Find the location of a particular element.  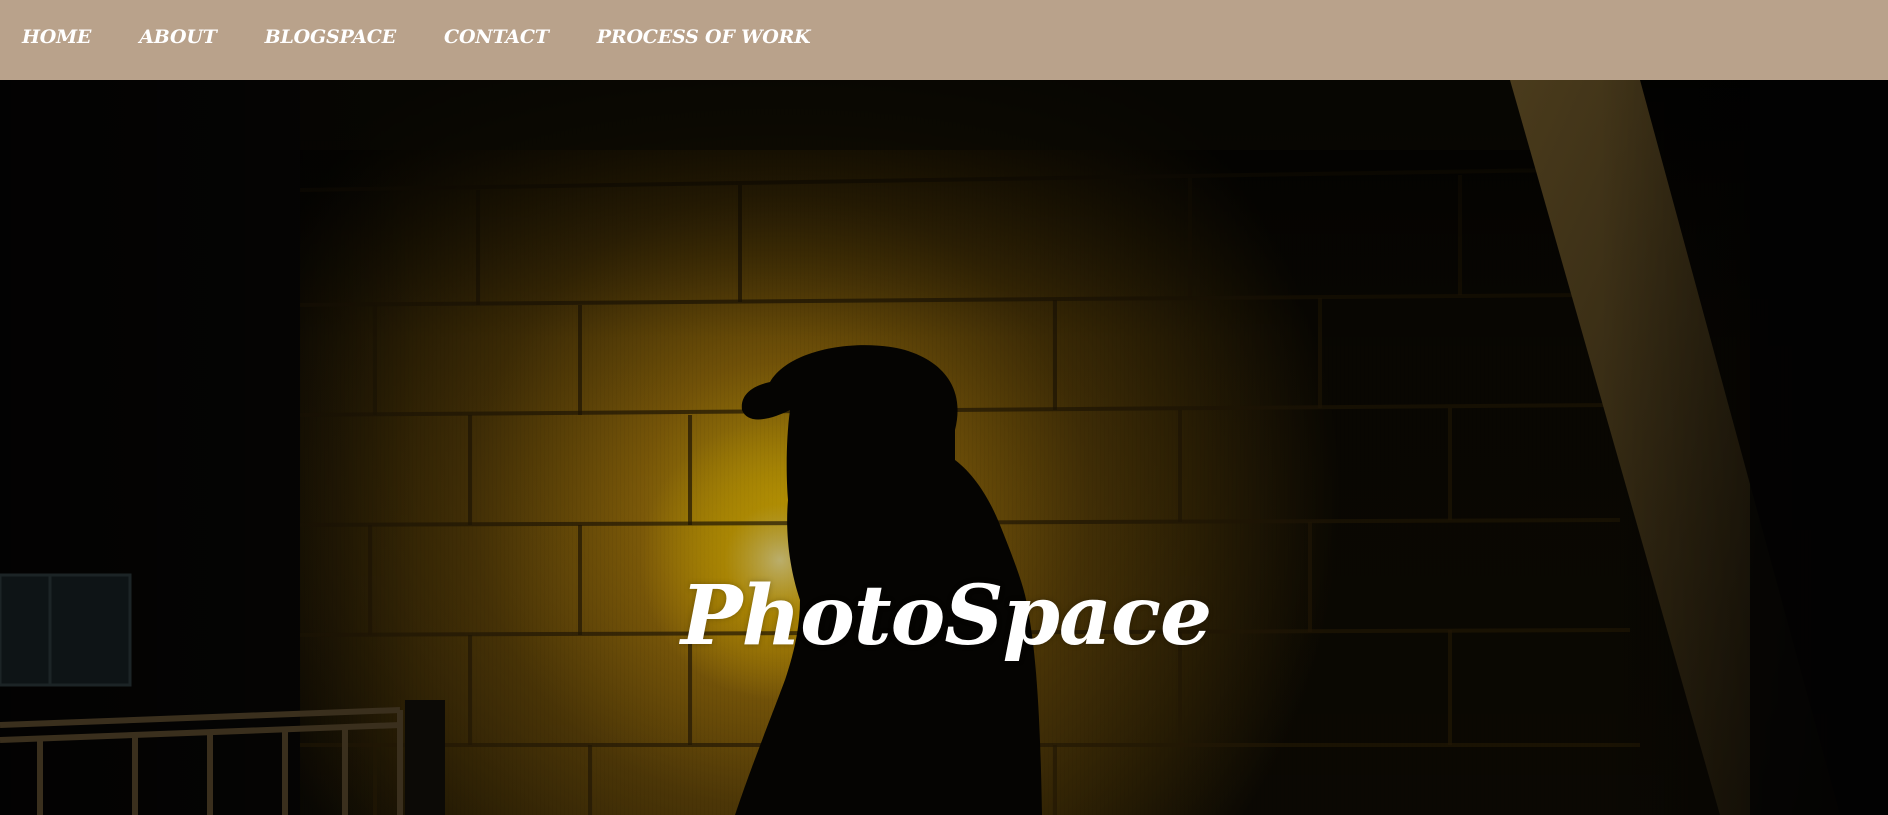

hero-title: PhotoSpace is located at coordinates (946, 616).